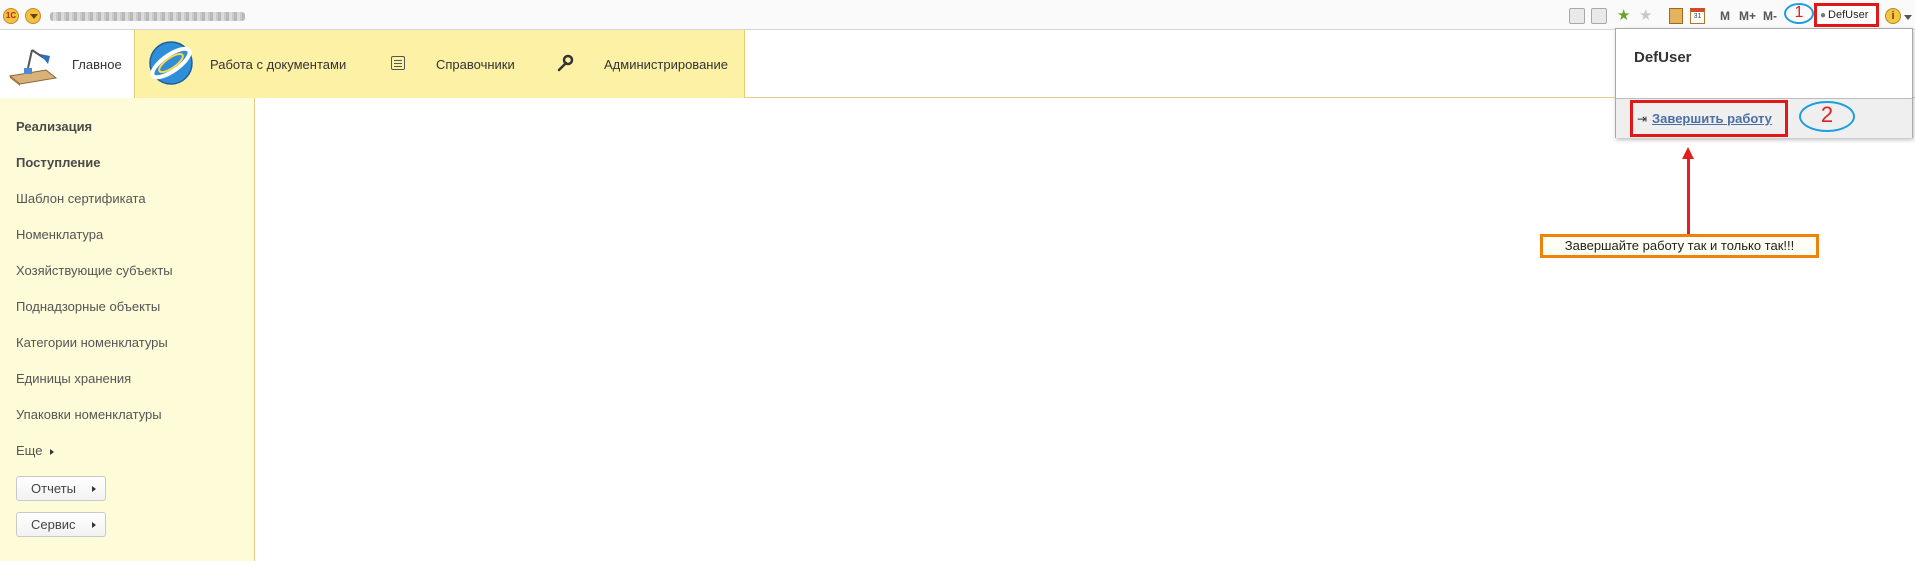 Image resolution: width=1915 pixels, height=561 pixels. What do you see at coordinates (1893, 16) in the screenshot?
I see `info-icon: i` at bounding box center [1893, 16].